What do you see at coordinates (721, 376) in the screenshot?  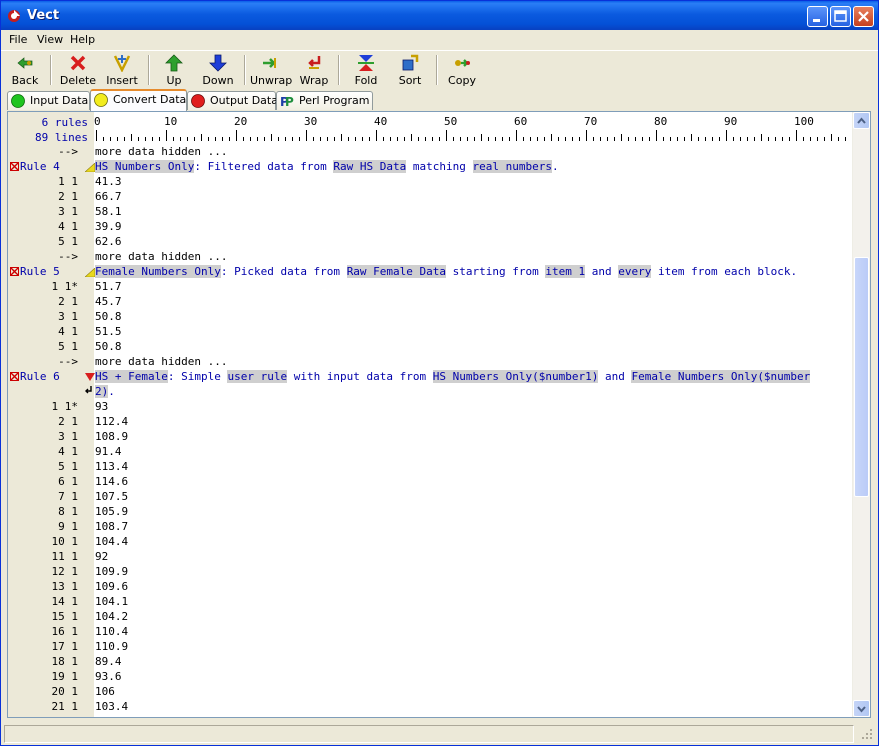 I see `rule-link: Female Numbers Only($number` at bounding box center [721, 376].